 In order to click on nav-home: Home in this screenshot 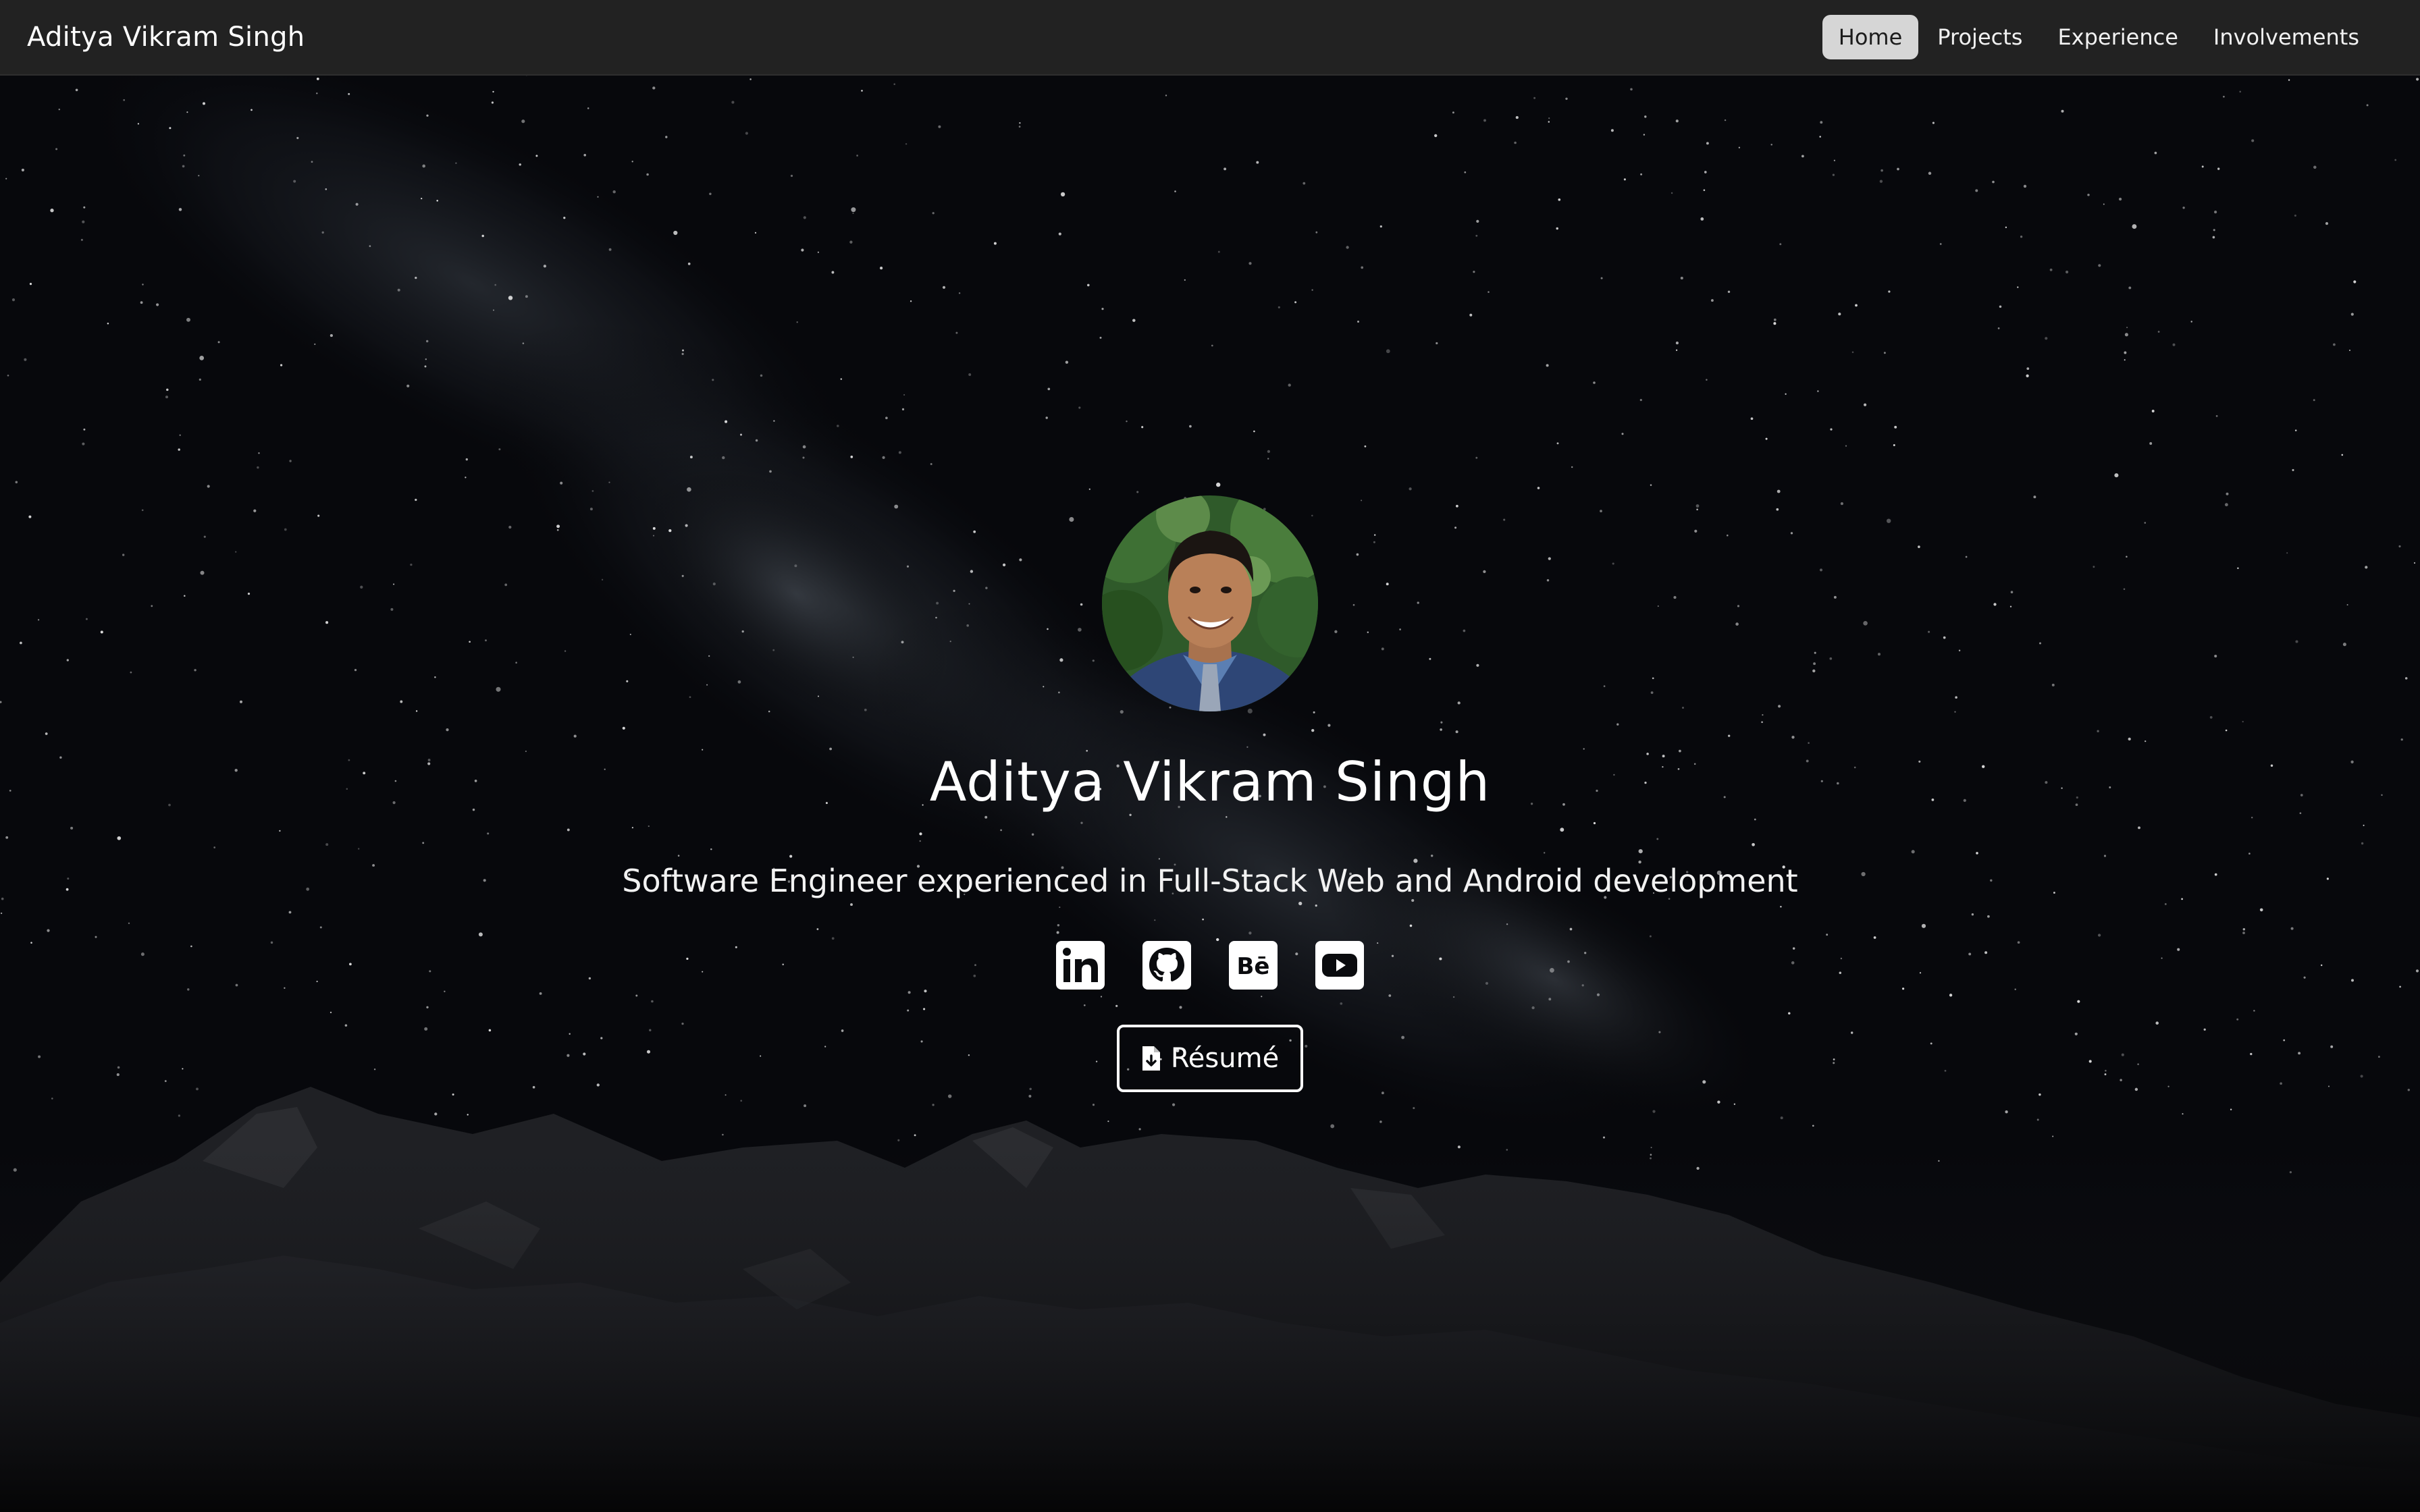, I will do `click(1870, 37)`.